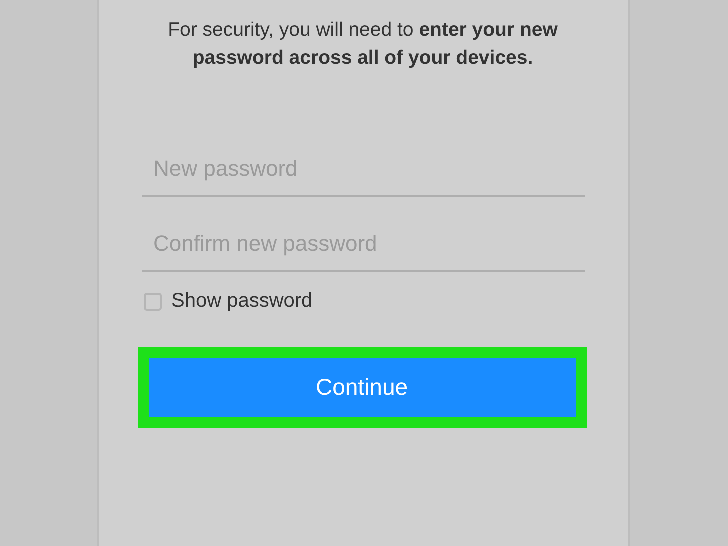  What do you see at coordinates (362, 387) in the screenshot?
I see `continue-button: Continue` at bounding box center [362, 387].